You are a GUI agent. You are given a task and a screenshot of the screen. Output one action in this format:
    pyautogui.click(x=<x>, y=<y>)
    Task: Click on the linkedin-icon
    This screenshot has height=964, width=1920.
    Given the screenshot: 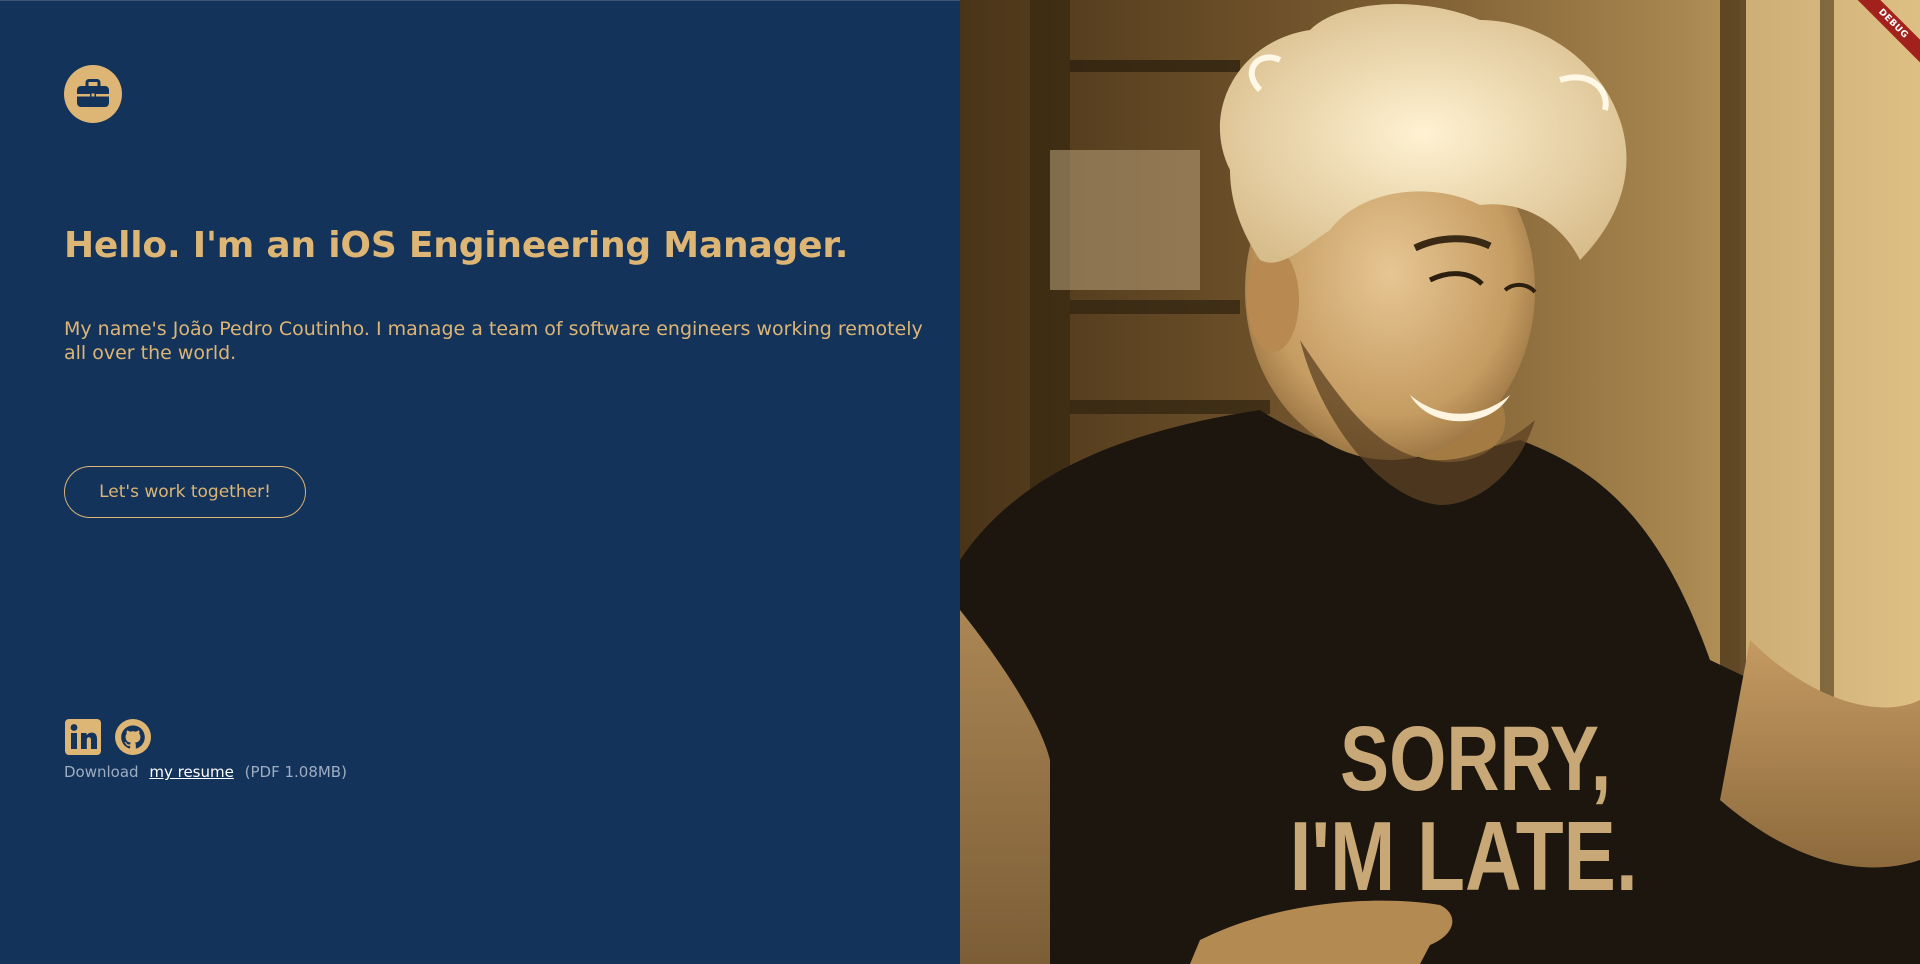 What is the action you would take?
    pyautogui.click(x=83, y=737)
    